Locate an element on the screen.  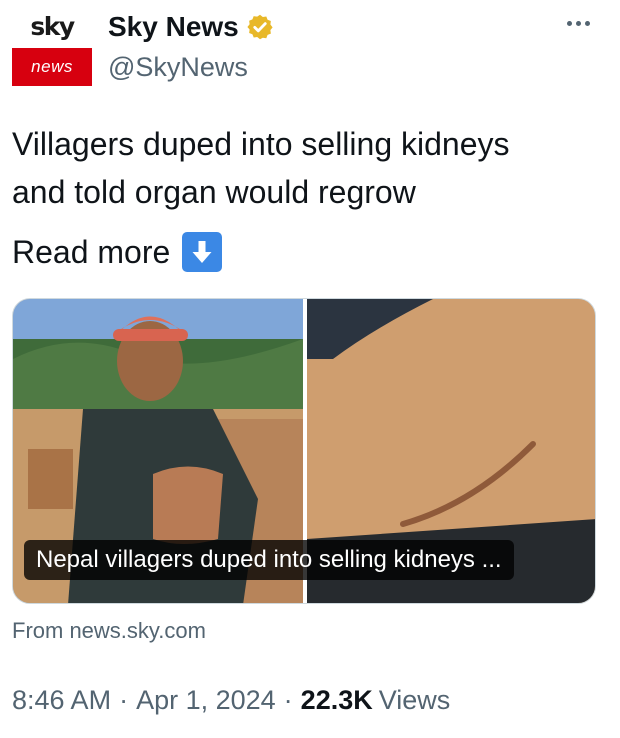
read-more-line: Read more is located at coordinates (117, 252).